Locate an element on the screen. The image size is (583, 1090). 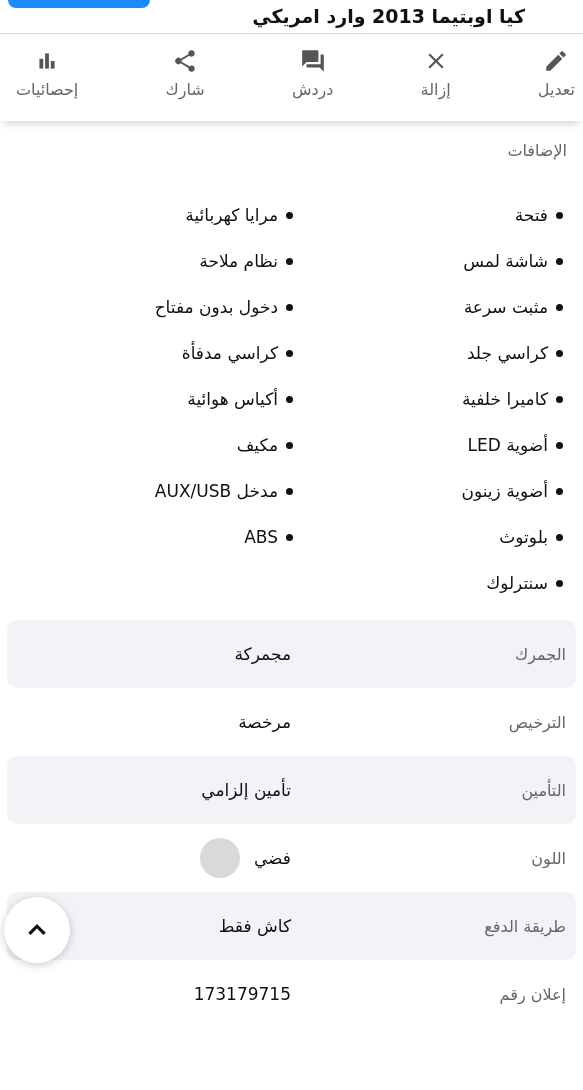
detail-label: اللون is located at coordinates (548, 858).